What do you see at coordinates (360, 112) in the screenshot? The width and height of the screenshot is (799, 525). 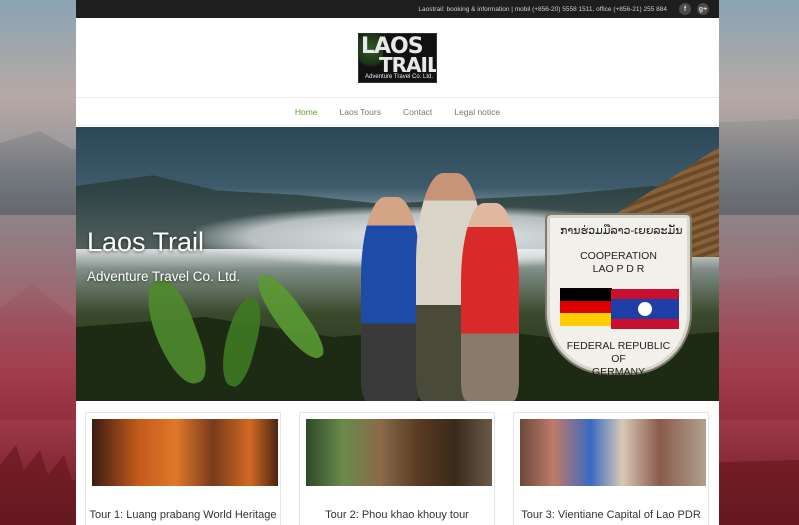 I see `nav-laos-tours: Laos Tours` at bounding box center [360, 112].